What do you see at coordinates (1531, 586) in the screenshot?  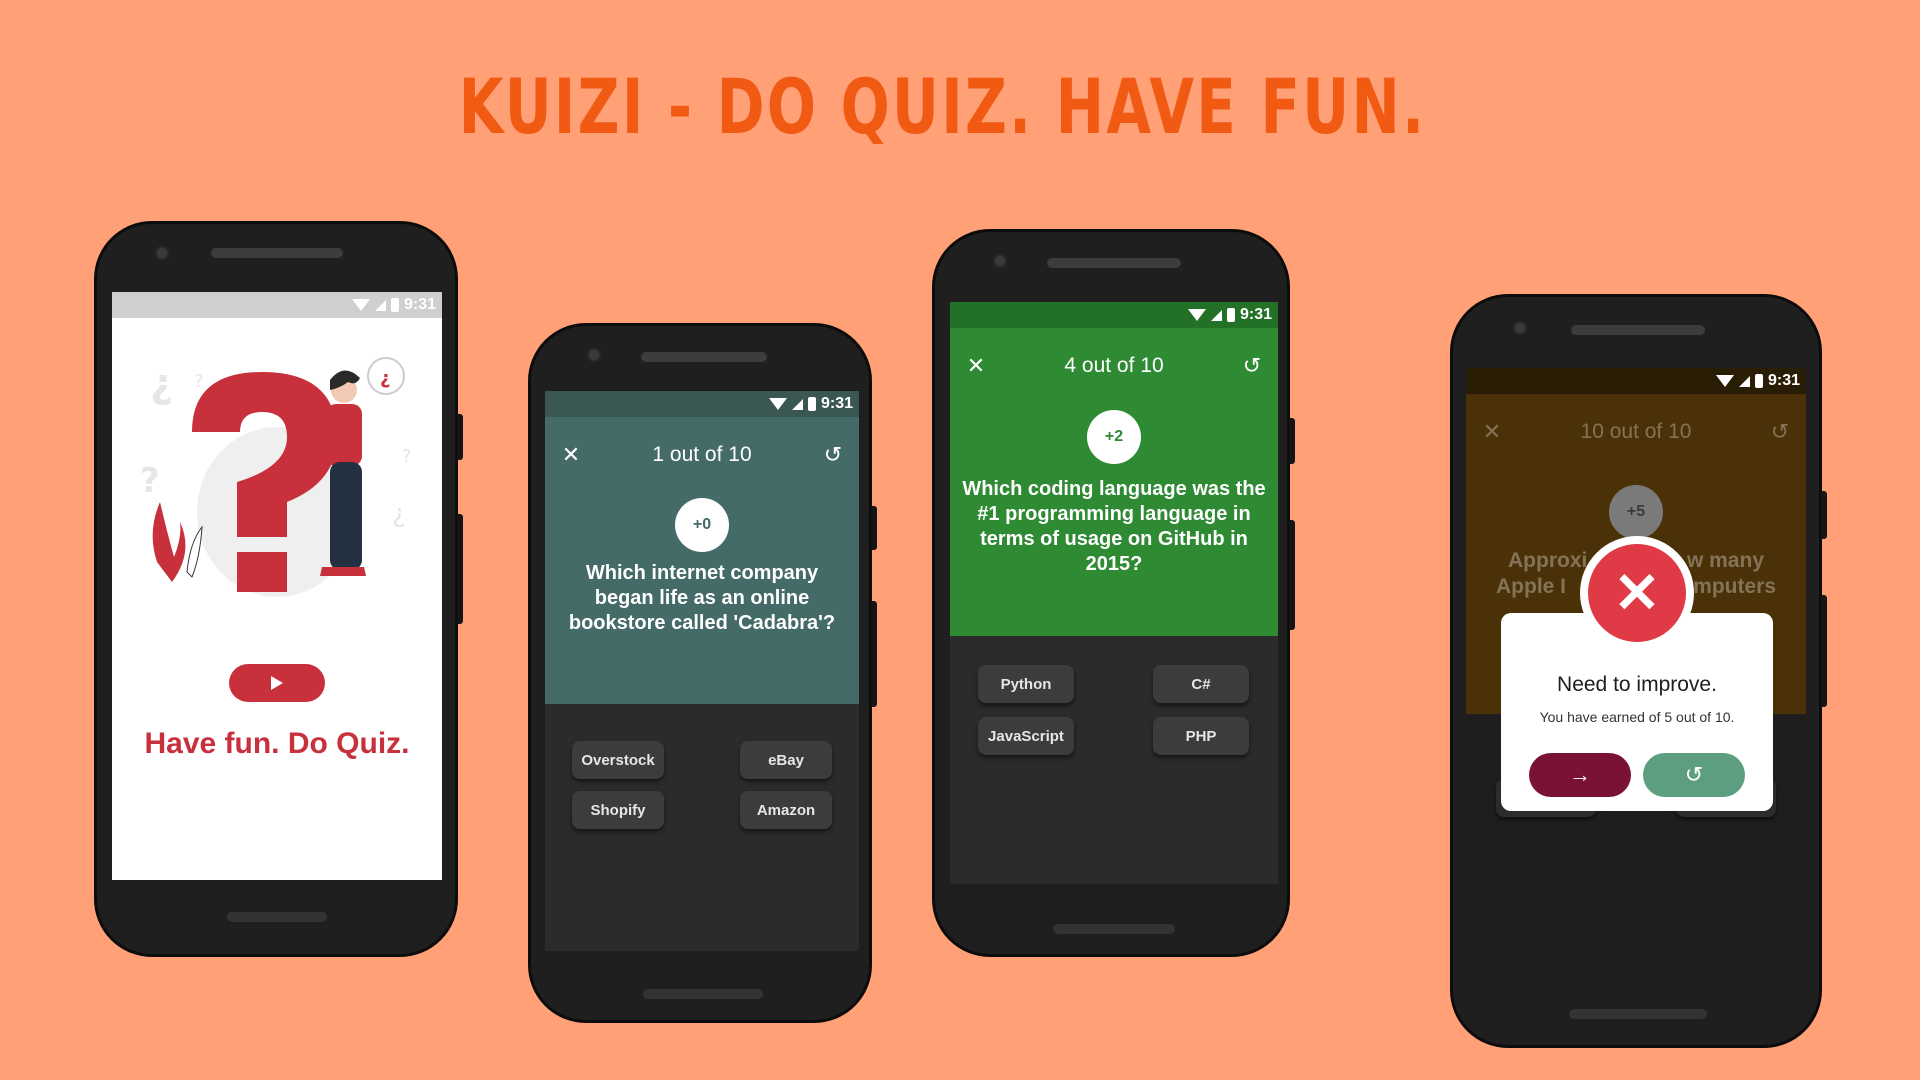 I see `question-fragment: Apple I` at bounding box center [1531, 586].